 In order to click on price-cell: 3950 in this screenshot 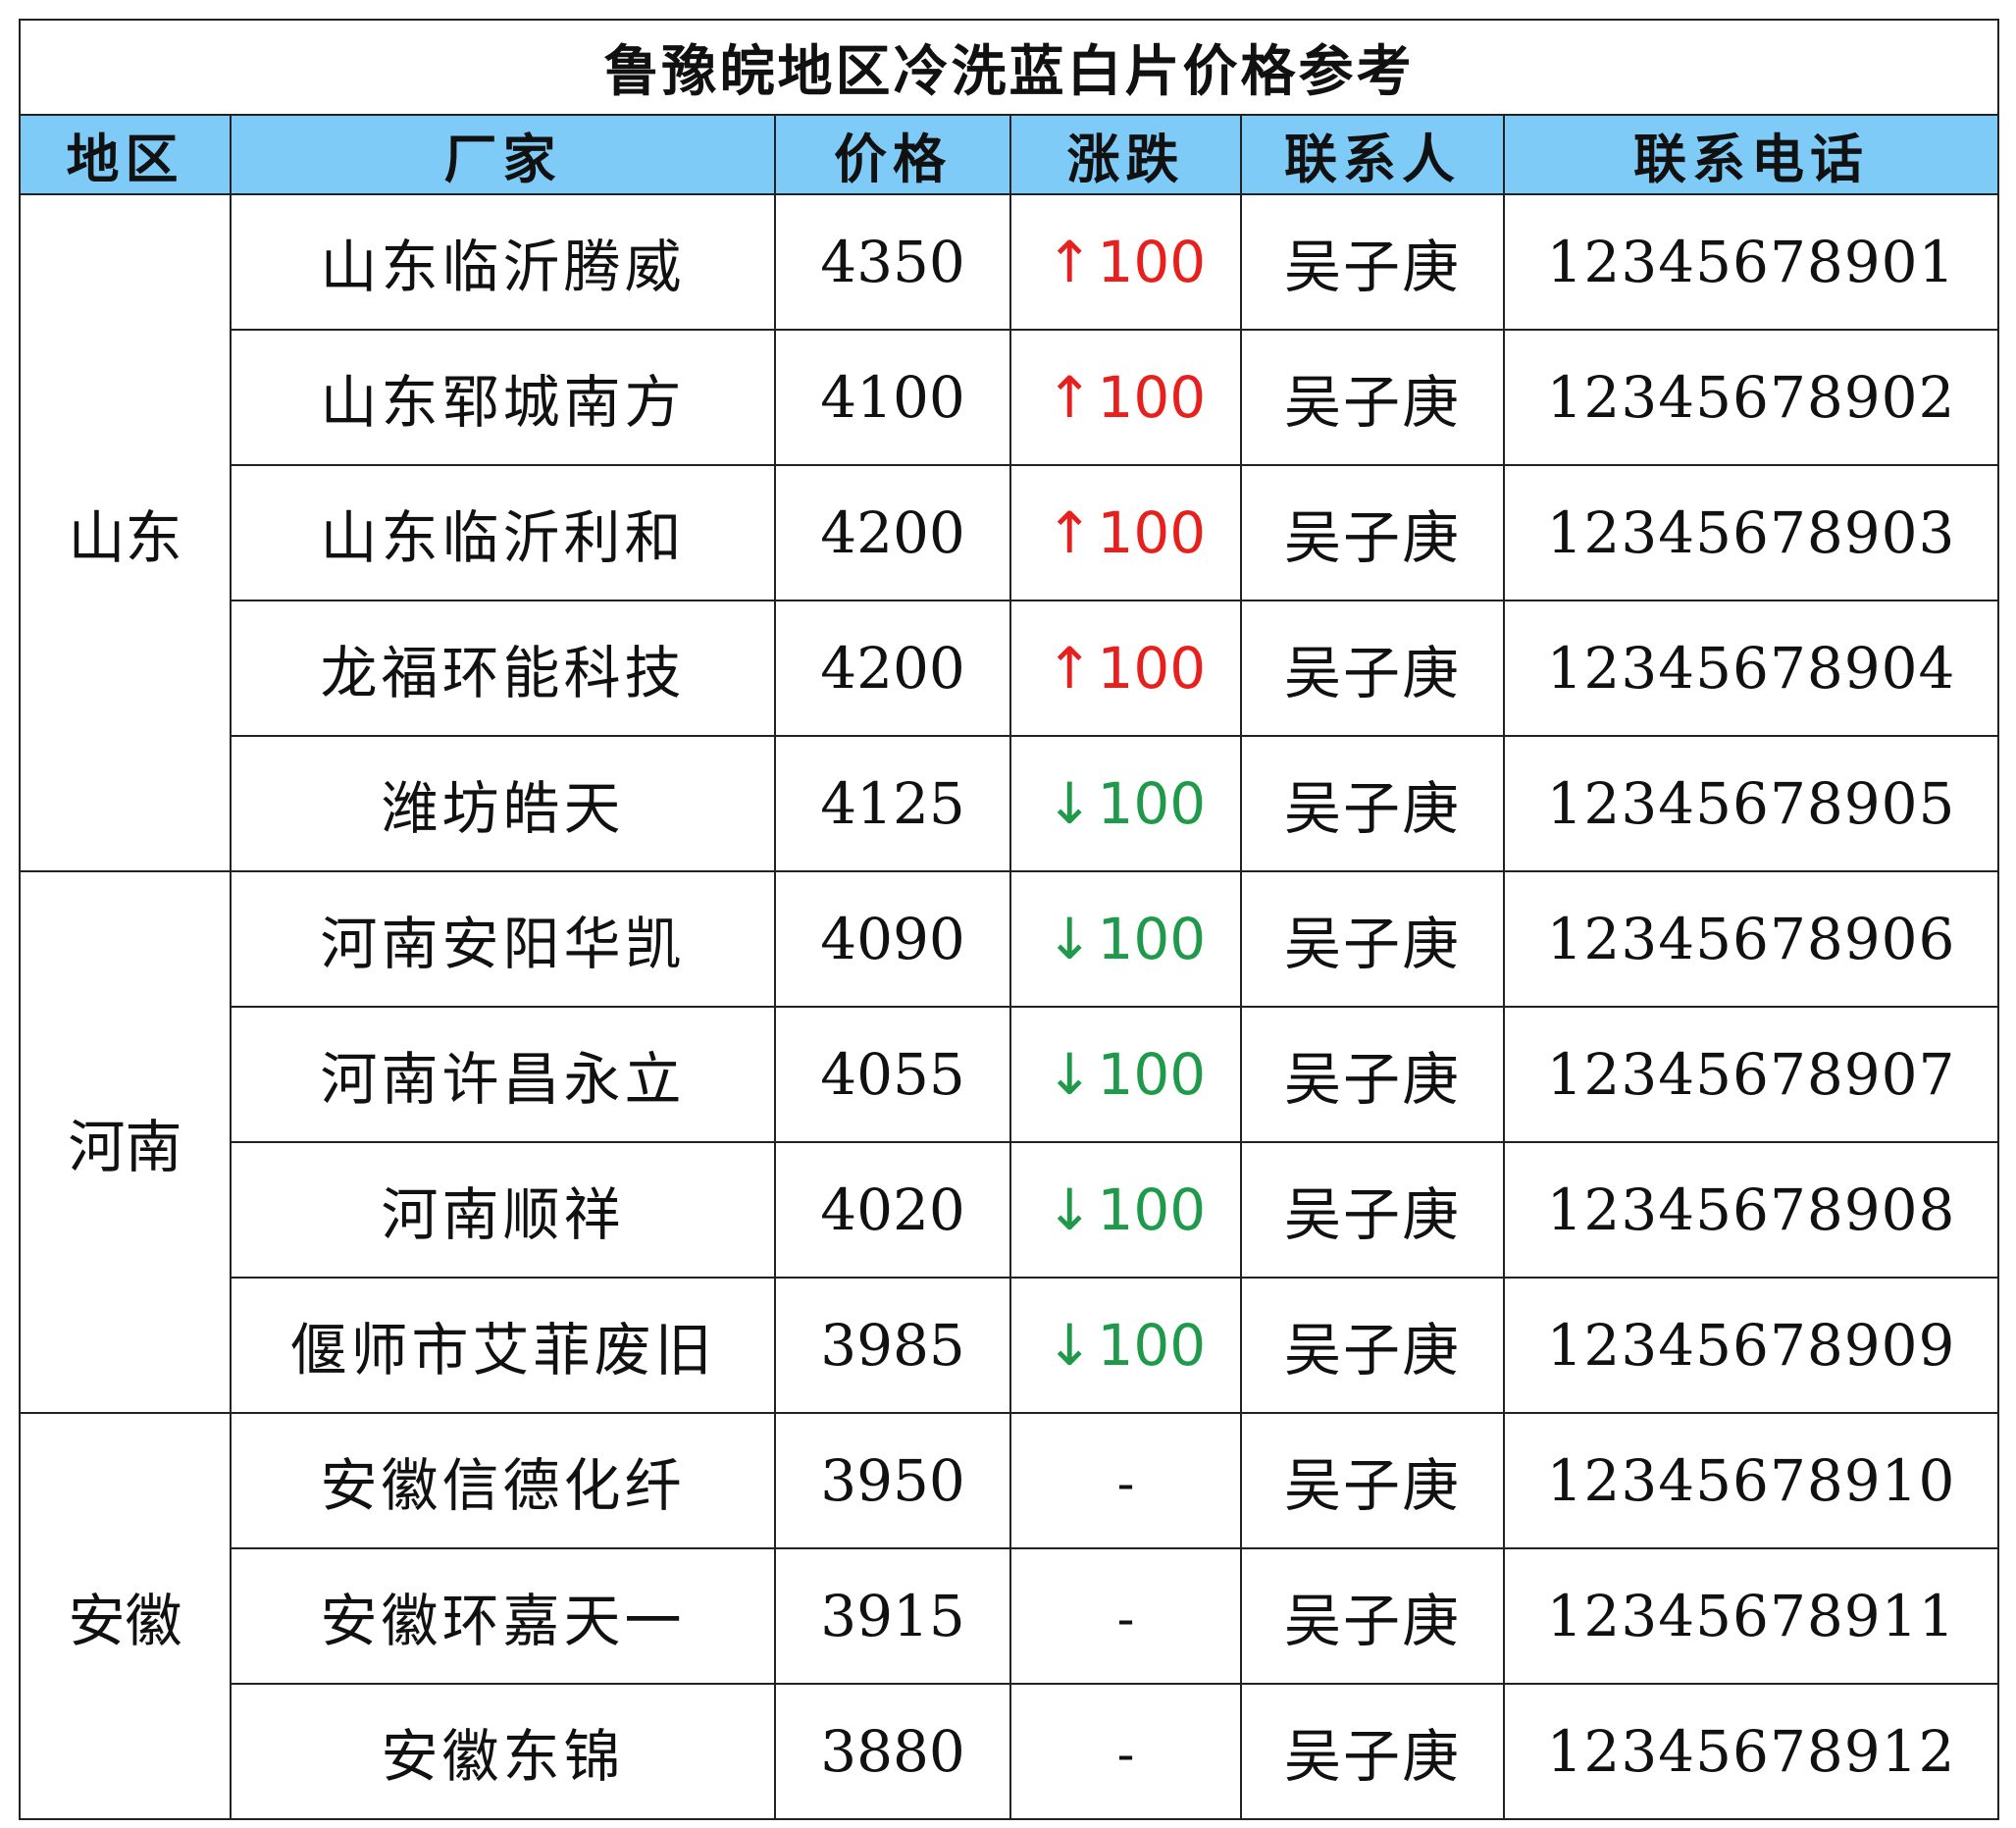, I will do `click(892, 1480)`.